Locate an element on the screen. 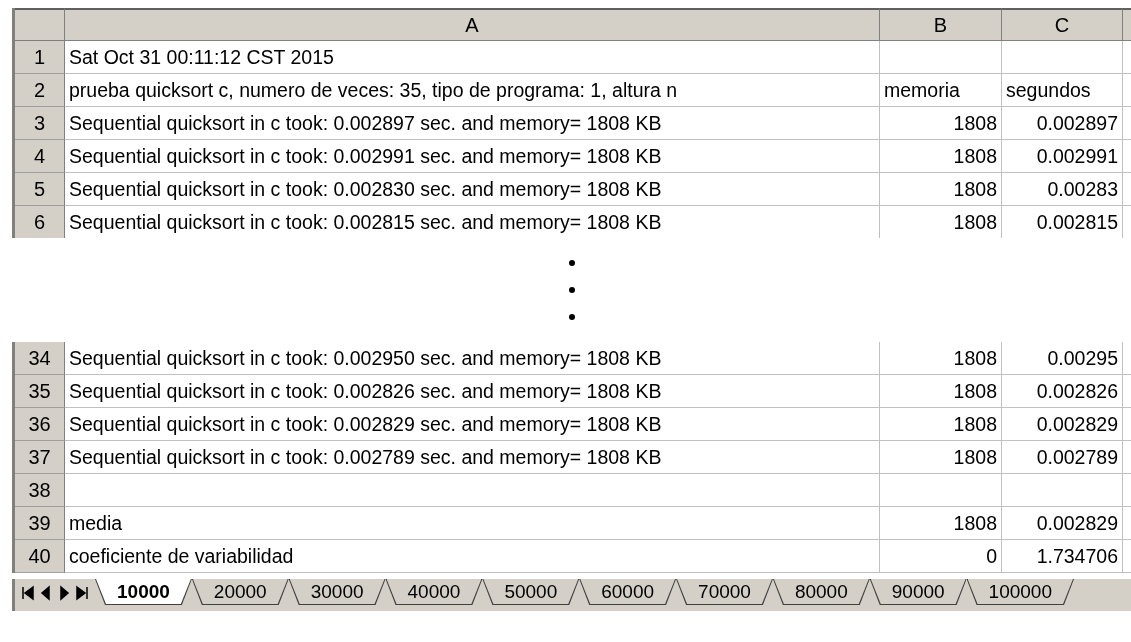 The width and height of the screenshot is (1131, 642). row-header: 35 is located at coordinates (40, 391).